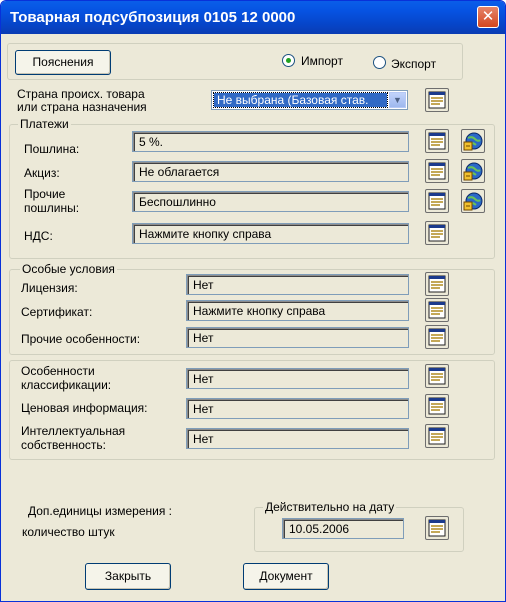 The image size is (506, 602). I want to click on country-label-line1: Страна происх. товара, so click(81, 94).